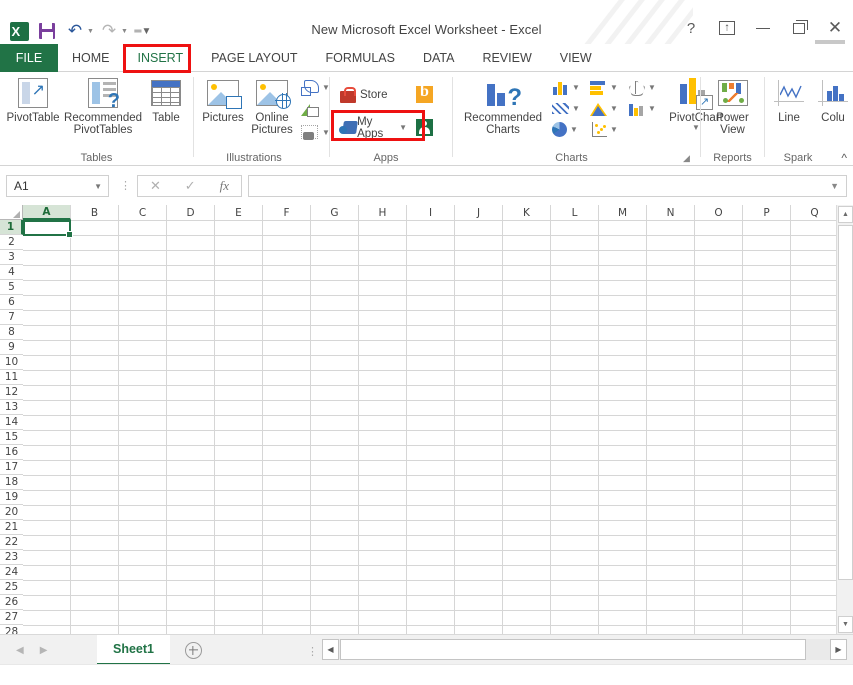 This screenshot has height=685, width=853. Describe the element at coordinates (11, 242) in the screenshot. I see `row-header-2: 2` at that location.